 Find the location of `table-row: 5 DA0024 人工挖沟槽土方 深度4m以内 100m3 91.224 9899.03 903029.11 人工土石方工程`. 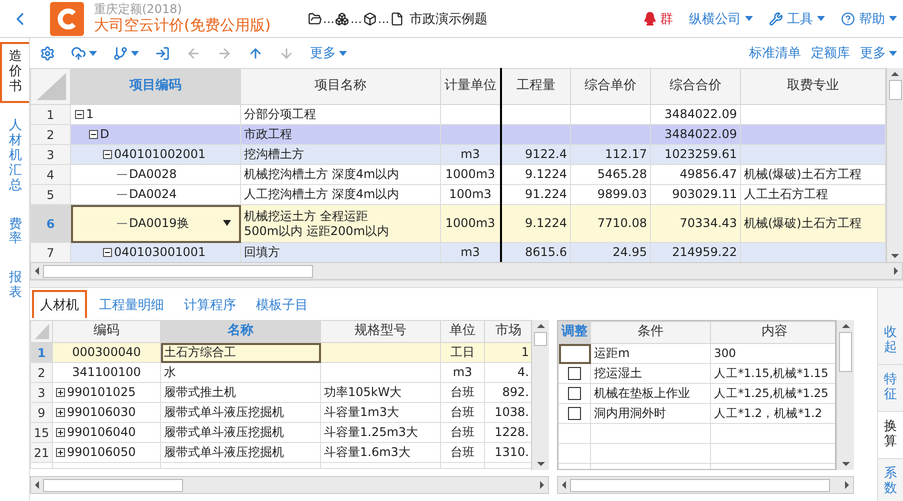

table-row: 5 DA0024 人工挖沟槽土方 深度4m以内 100m3 91.224 9899.03 903029.11 人工土石方工程 is located at coordinates (458, 194).